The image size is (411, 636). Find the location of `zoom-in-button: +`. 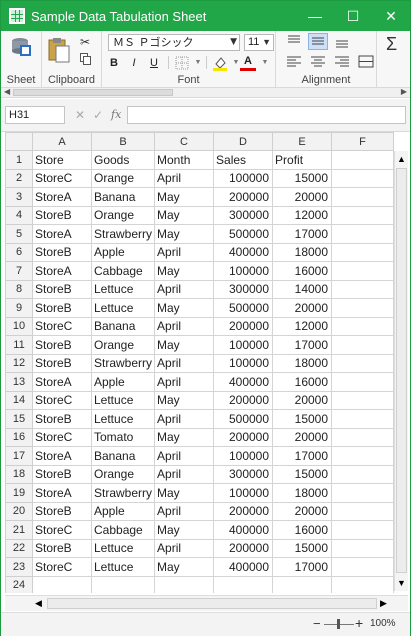

zoom-in-button: + is located at coordinates (359, 623).